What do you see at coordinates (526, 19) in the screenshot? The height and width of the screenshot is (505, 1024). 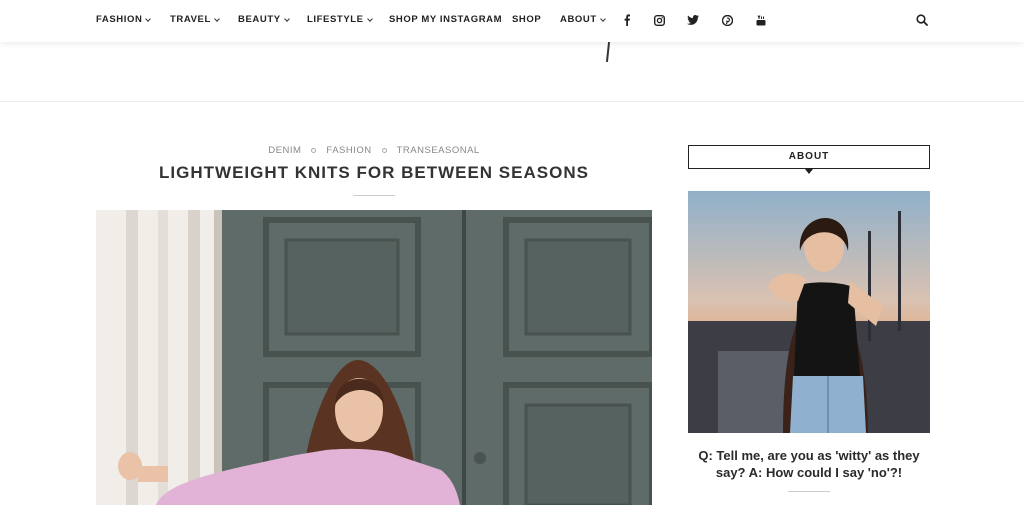 I see `nav-item-shop: SHOP` at bounding box center [526, 19].